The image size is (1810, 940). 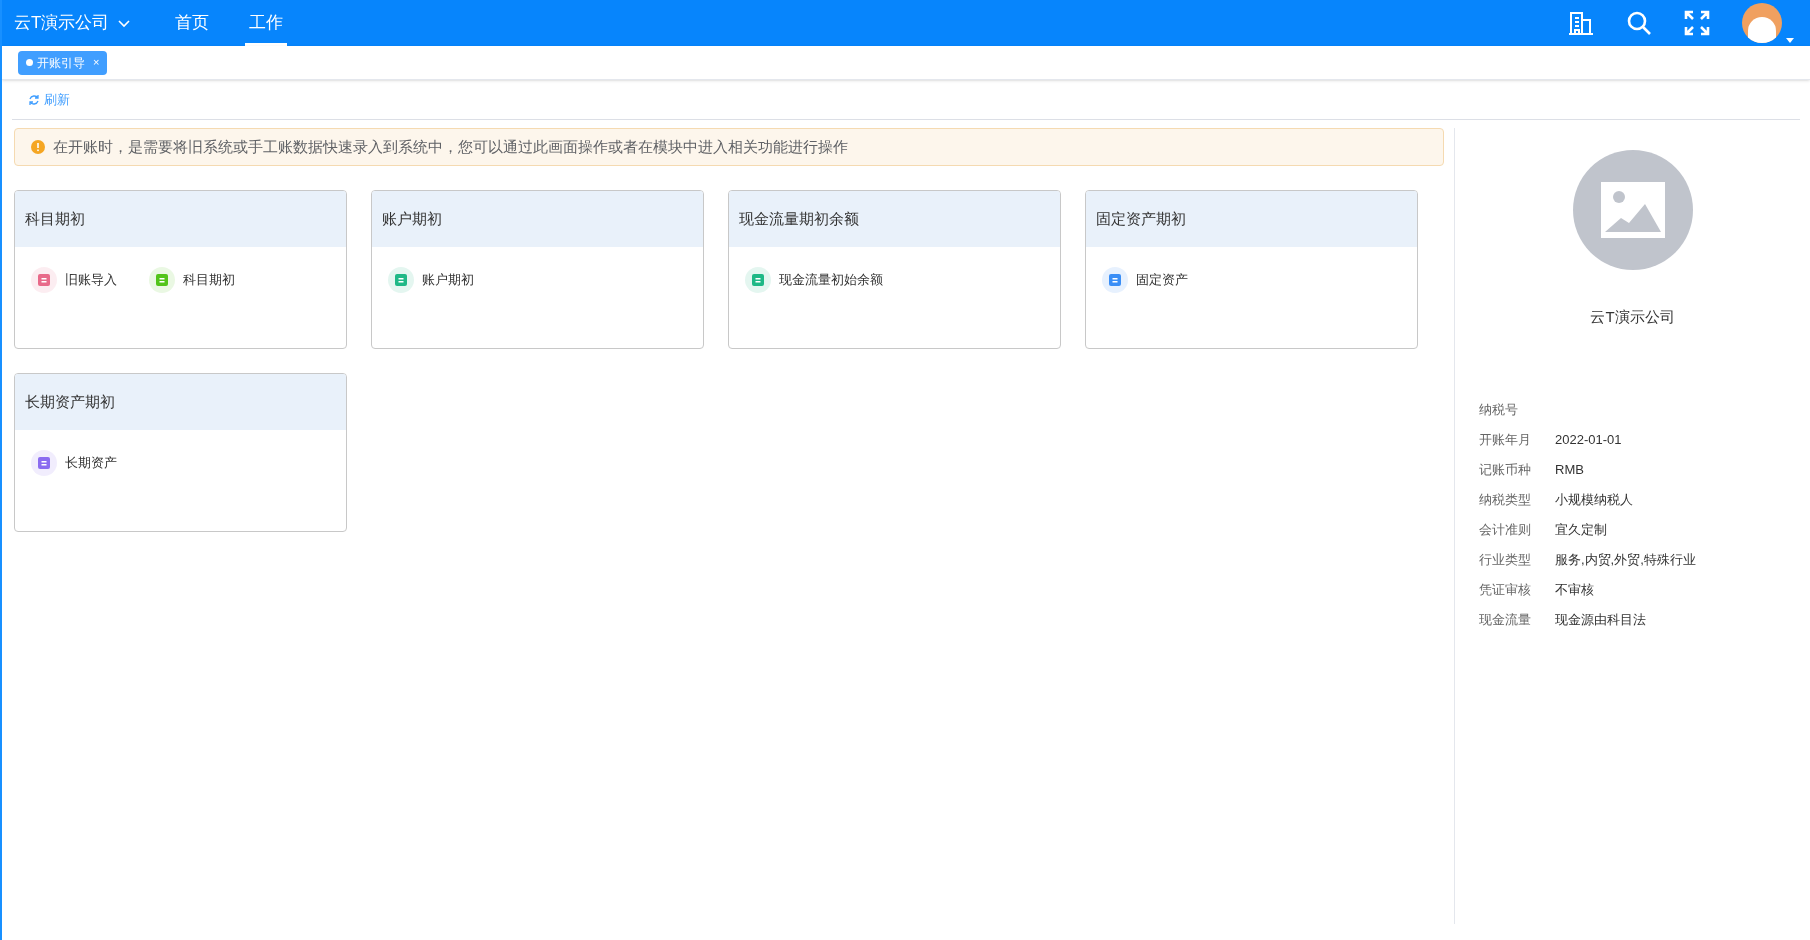 I want to click on module-link: 账户期初, so click(x=431, y=280).